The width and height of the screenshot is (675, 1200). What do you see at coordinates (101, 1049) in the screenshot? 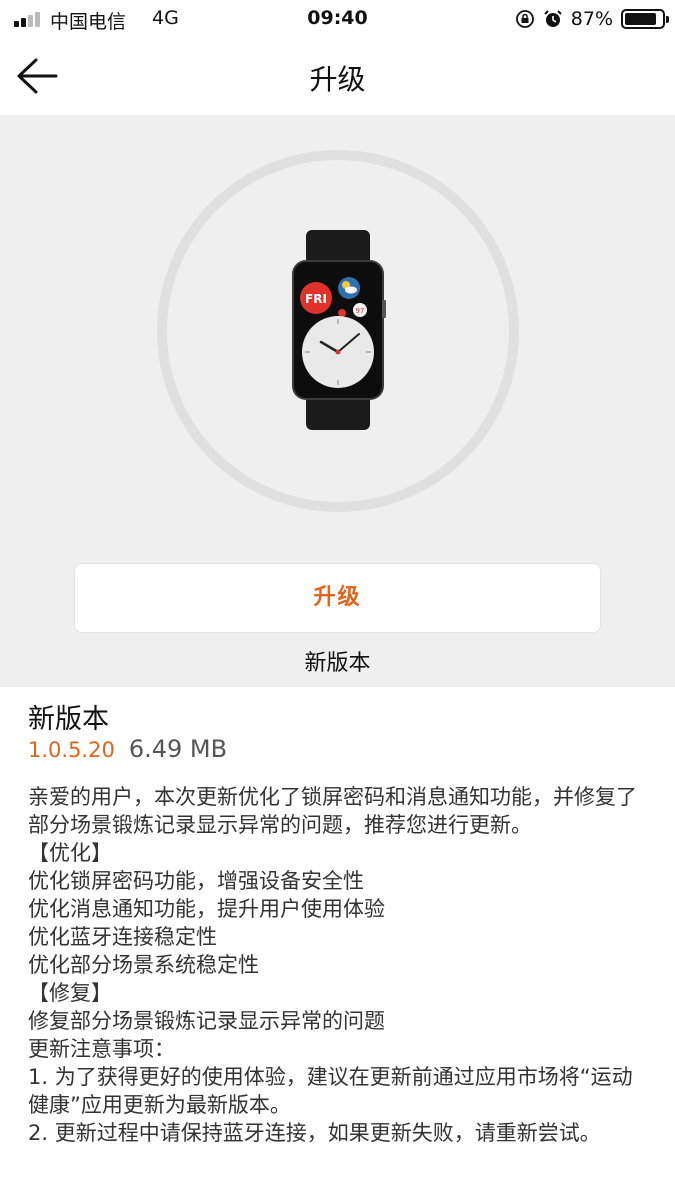
I see `note-line: 更新注意事项：` at bounding box center [101, 1049].